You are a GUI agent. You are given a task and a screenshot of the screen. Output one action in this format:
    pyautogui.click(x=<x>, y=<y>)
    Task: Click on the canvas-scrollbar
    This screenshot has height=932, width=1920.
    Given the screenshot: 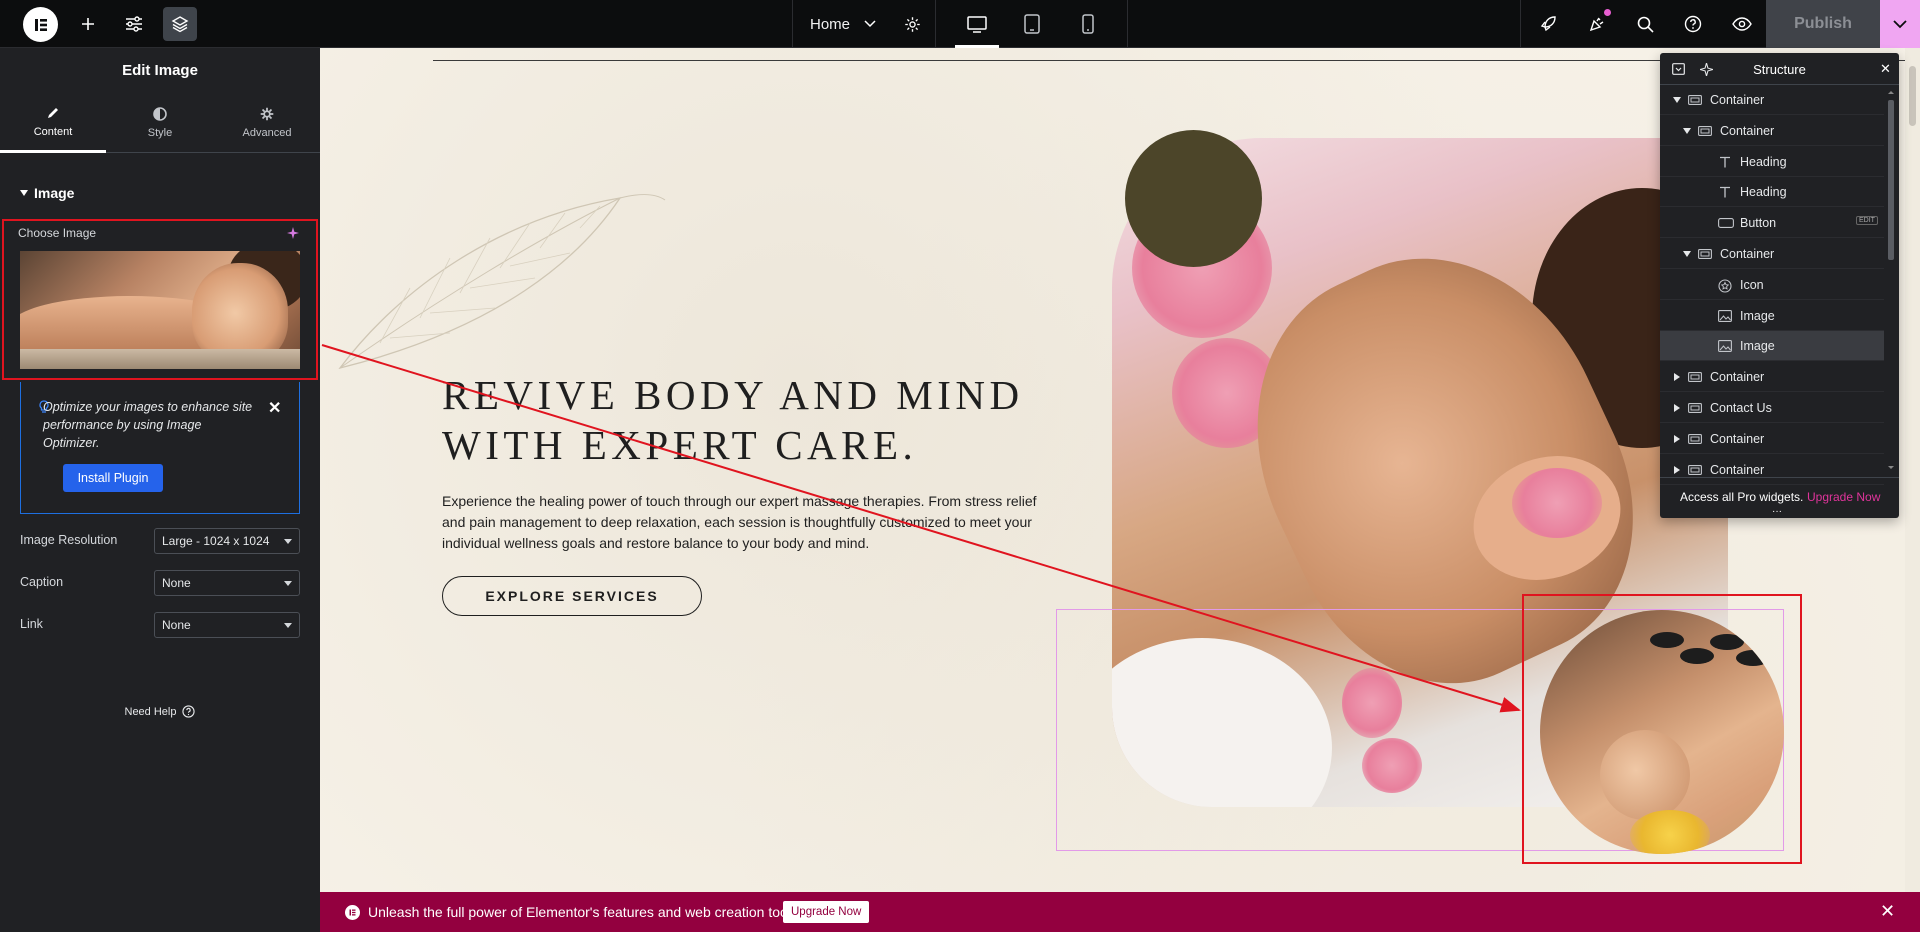 What is the action you would take?
    pyautogui.click(x=1912, y=470)
    